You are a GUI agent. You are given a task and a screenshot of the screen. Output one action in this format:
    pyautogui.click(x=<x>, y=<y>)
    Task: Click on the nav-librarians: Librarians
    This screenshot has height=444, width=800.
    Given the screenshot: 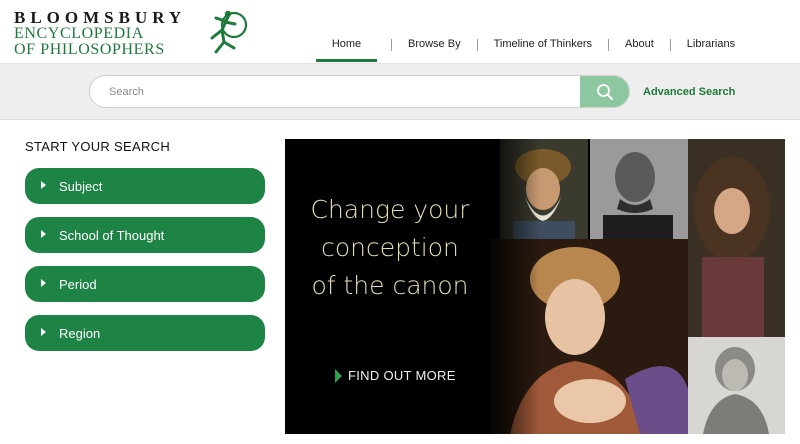 What is the action you would take?
    pyautogui.click(x=711, y=45)
    